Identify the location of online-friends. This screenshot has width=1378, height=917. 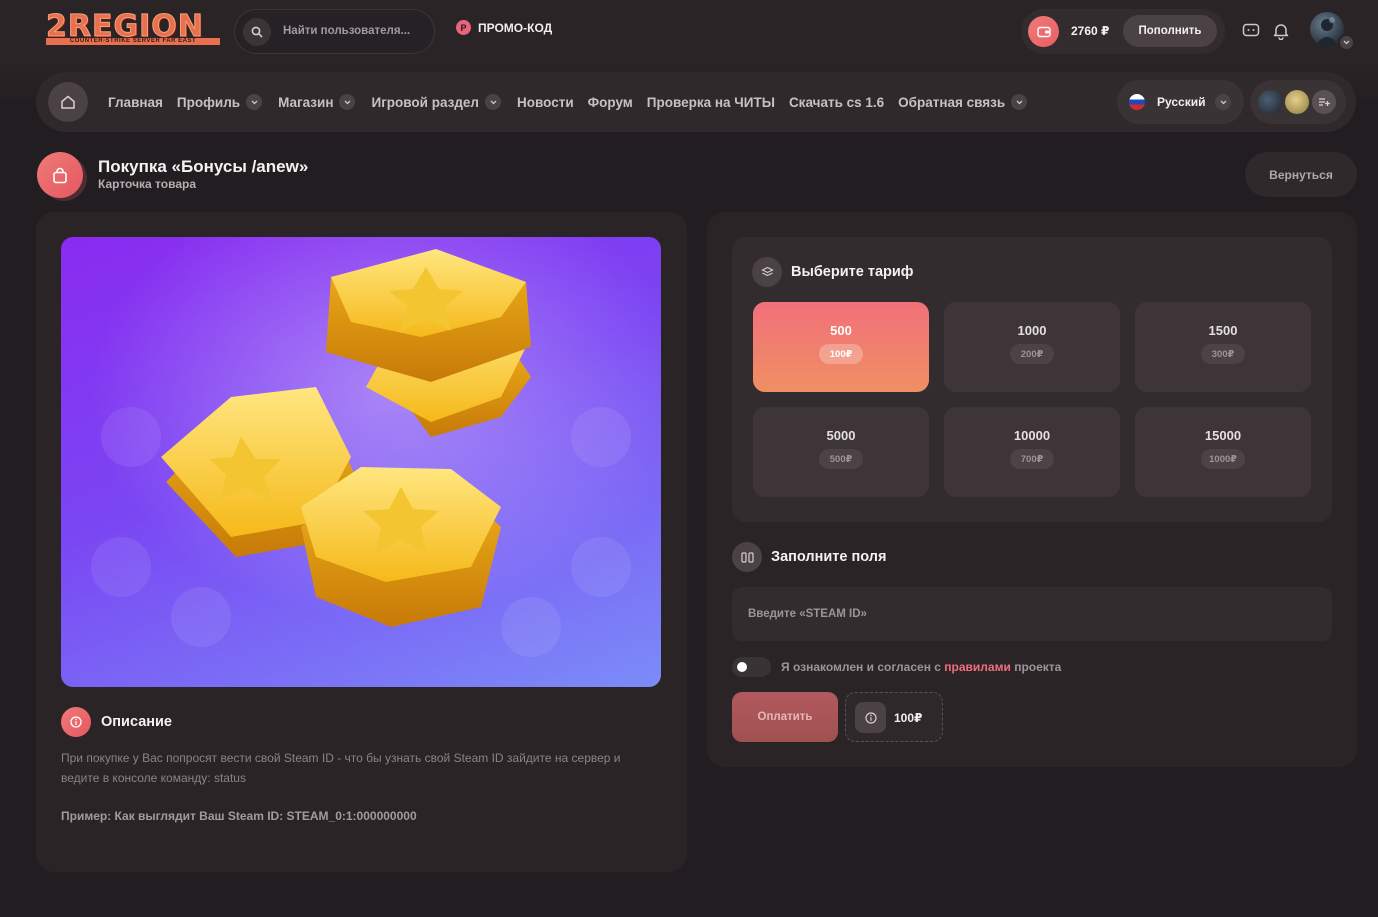
(1298, 102).